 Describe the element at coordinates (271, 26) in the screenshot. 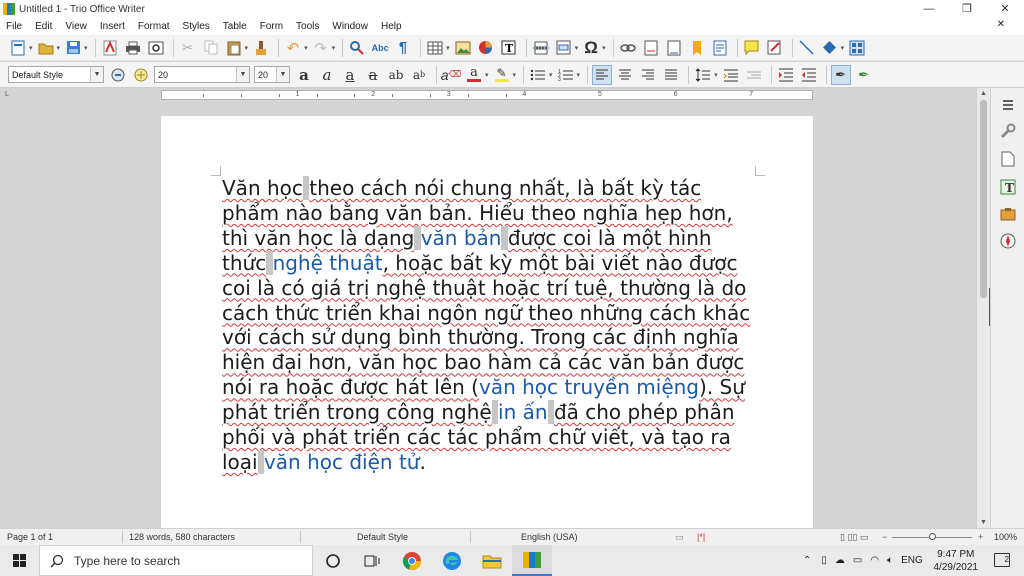

I see `menu-form: Form` at that location.